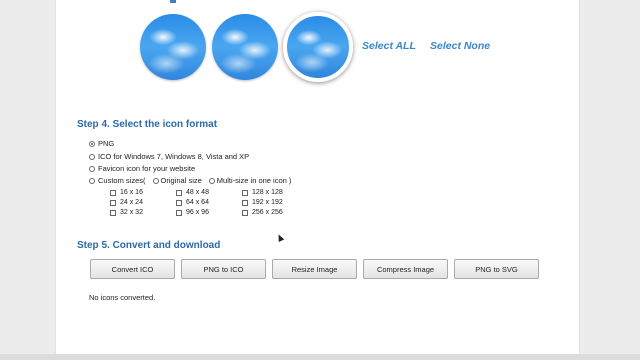 The image size is (640, 360). What do you see at coordinates (267, 212) in the screenshot?
I see `size-label: 256 x 256` at bounding box center [267, 212].